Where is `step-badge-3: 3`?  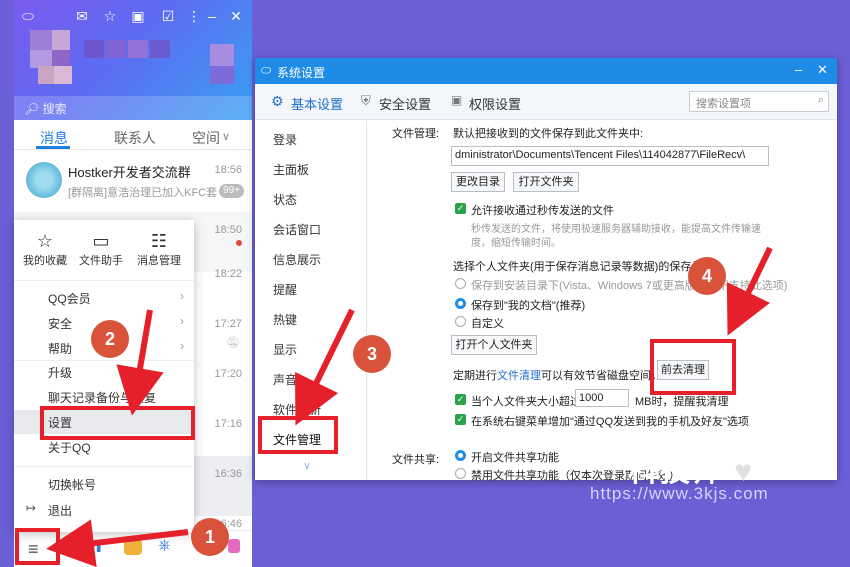
step-badge-3: 3 is located at coordinates (372, 354).